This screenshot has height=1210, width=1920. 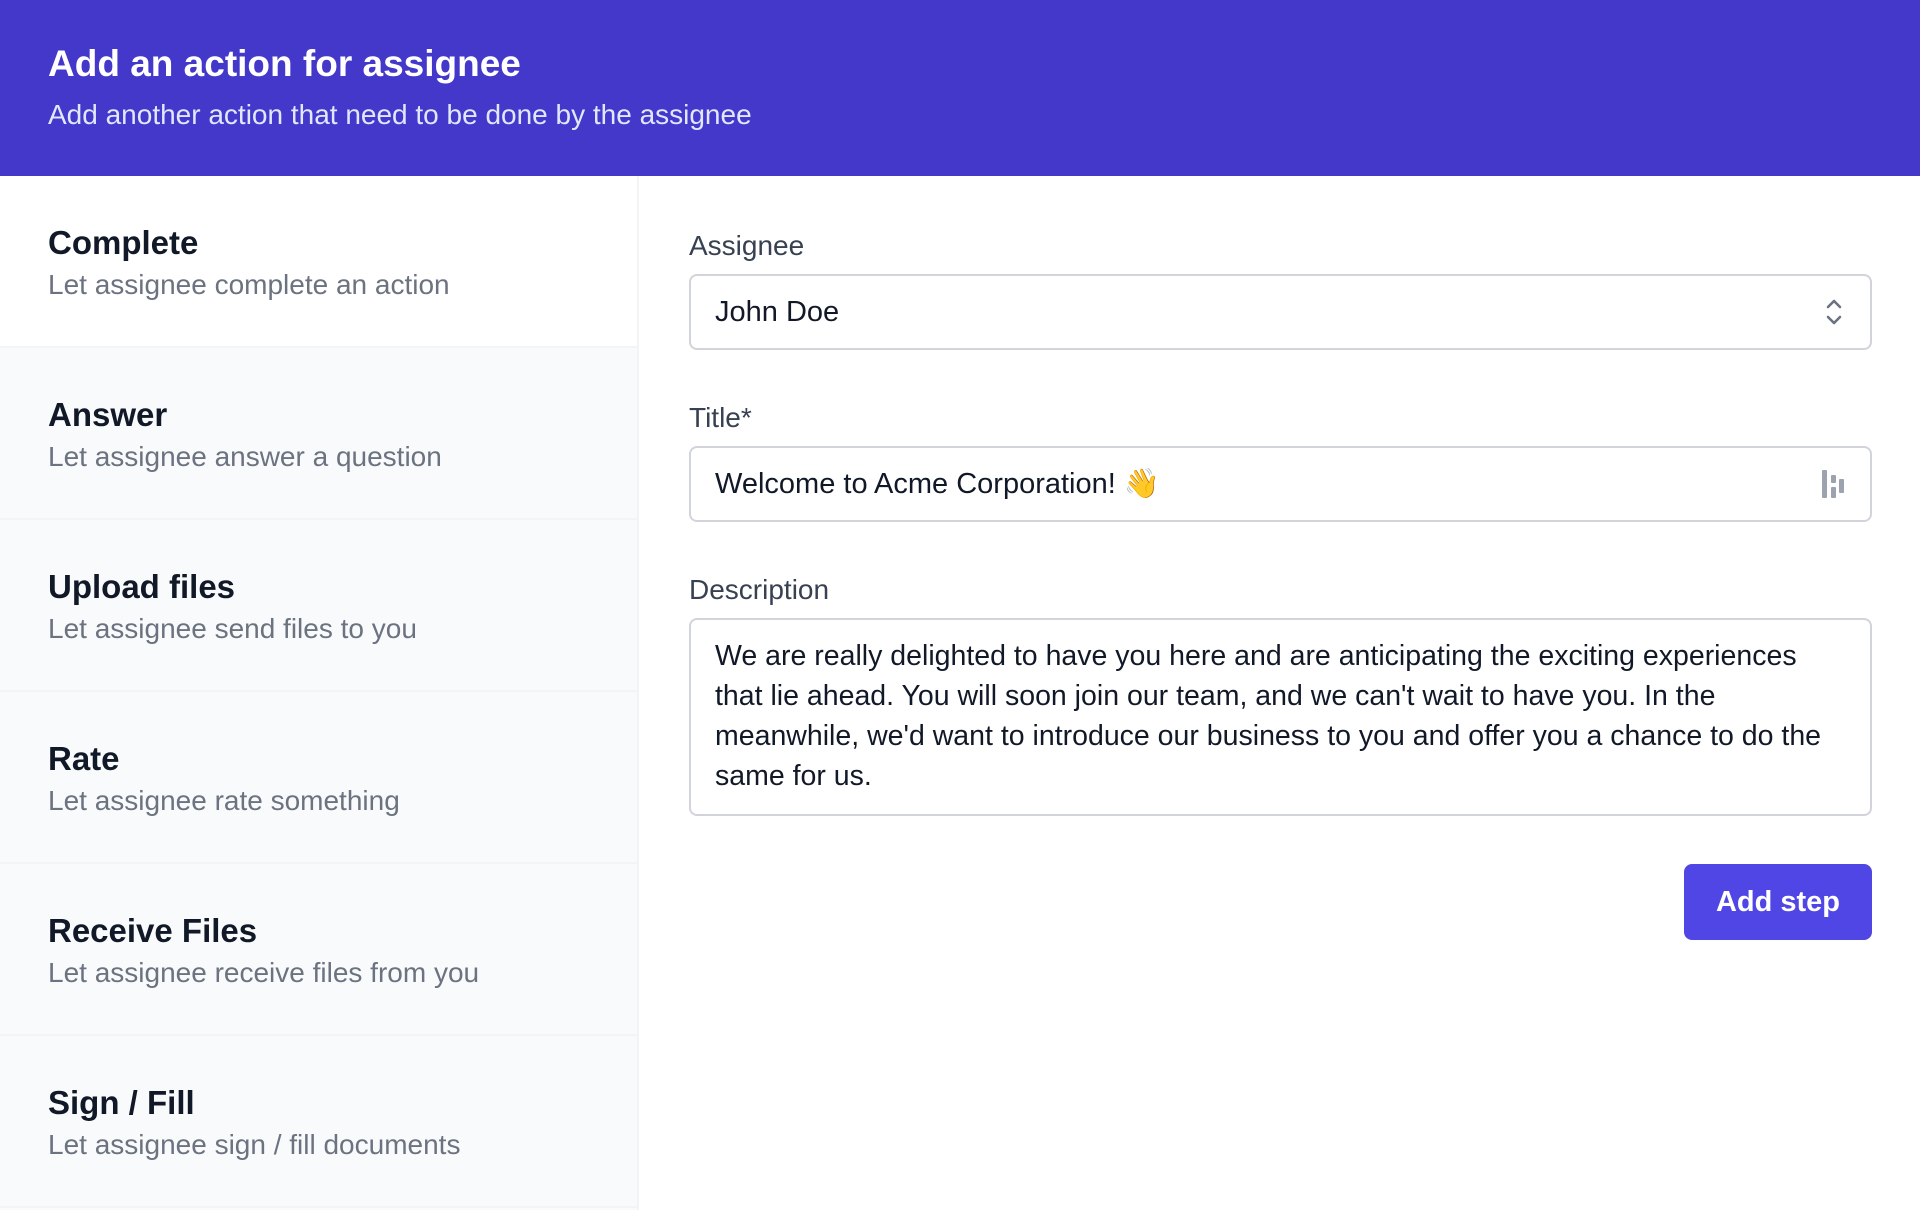 What do you see at coordinates (245, 456) in the screenshot?
I see `action-description: Let assignee answer a question` at bounding box center [245, 456].